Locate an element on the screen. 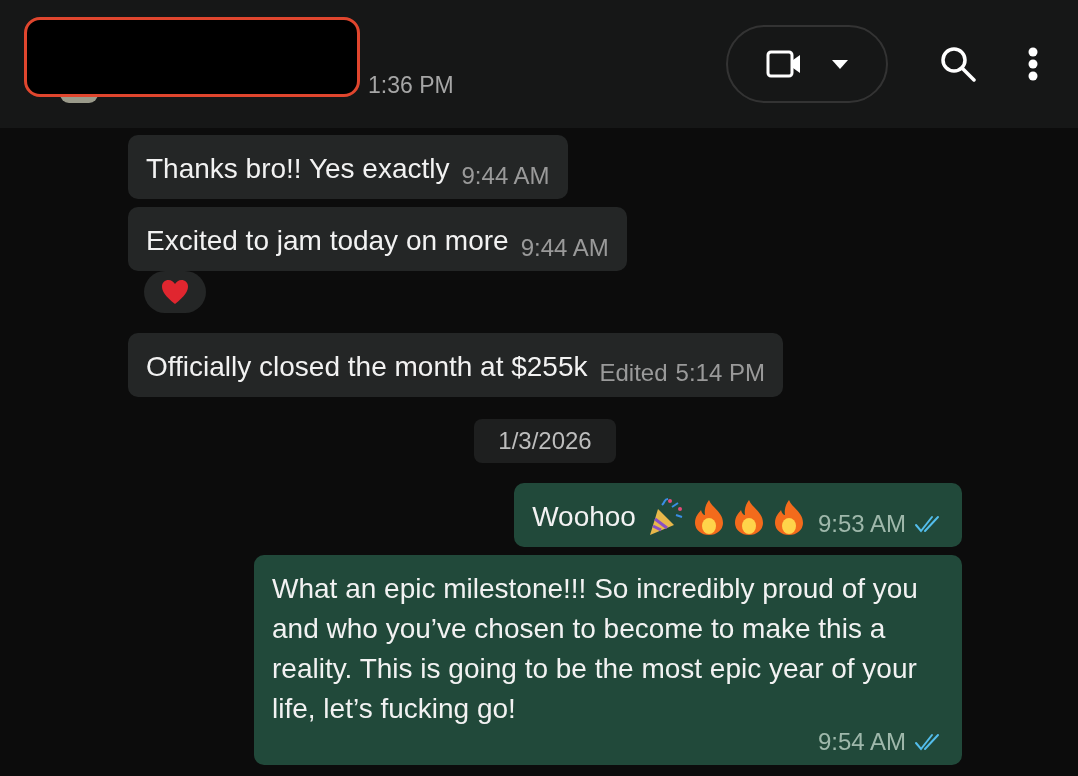 The height and width of the screenshot is (776, 1078). message-time: 9:54 AM is located at coordinates (861, 742).